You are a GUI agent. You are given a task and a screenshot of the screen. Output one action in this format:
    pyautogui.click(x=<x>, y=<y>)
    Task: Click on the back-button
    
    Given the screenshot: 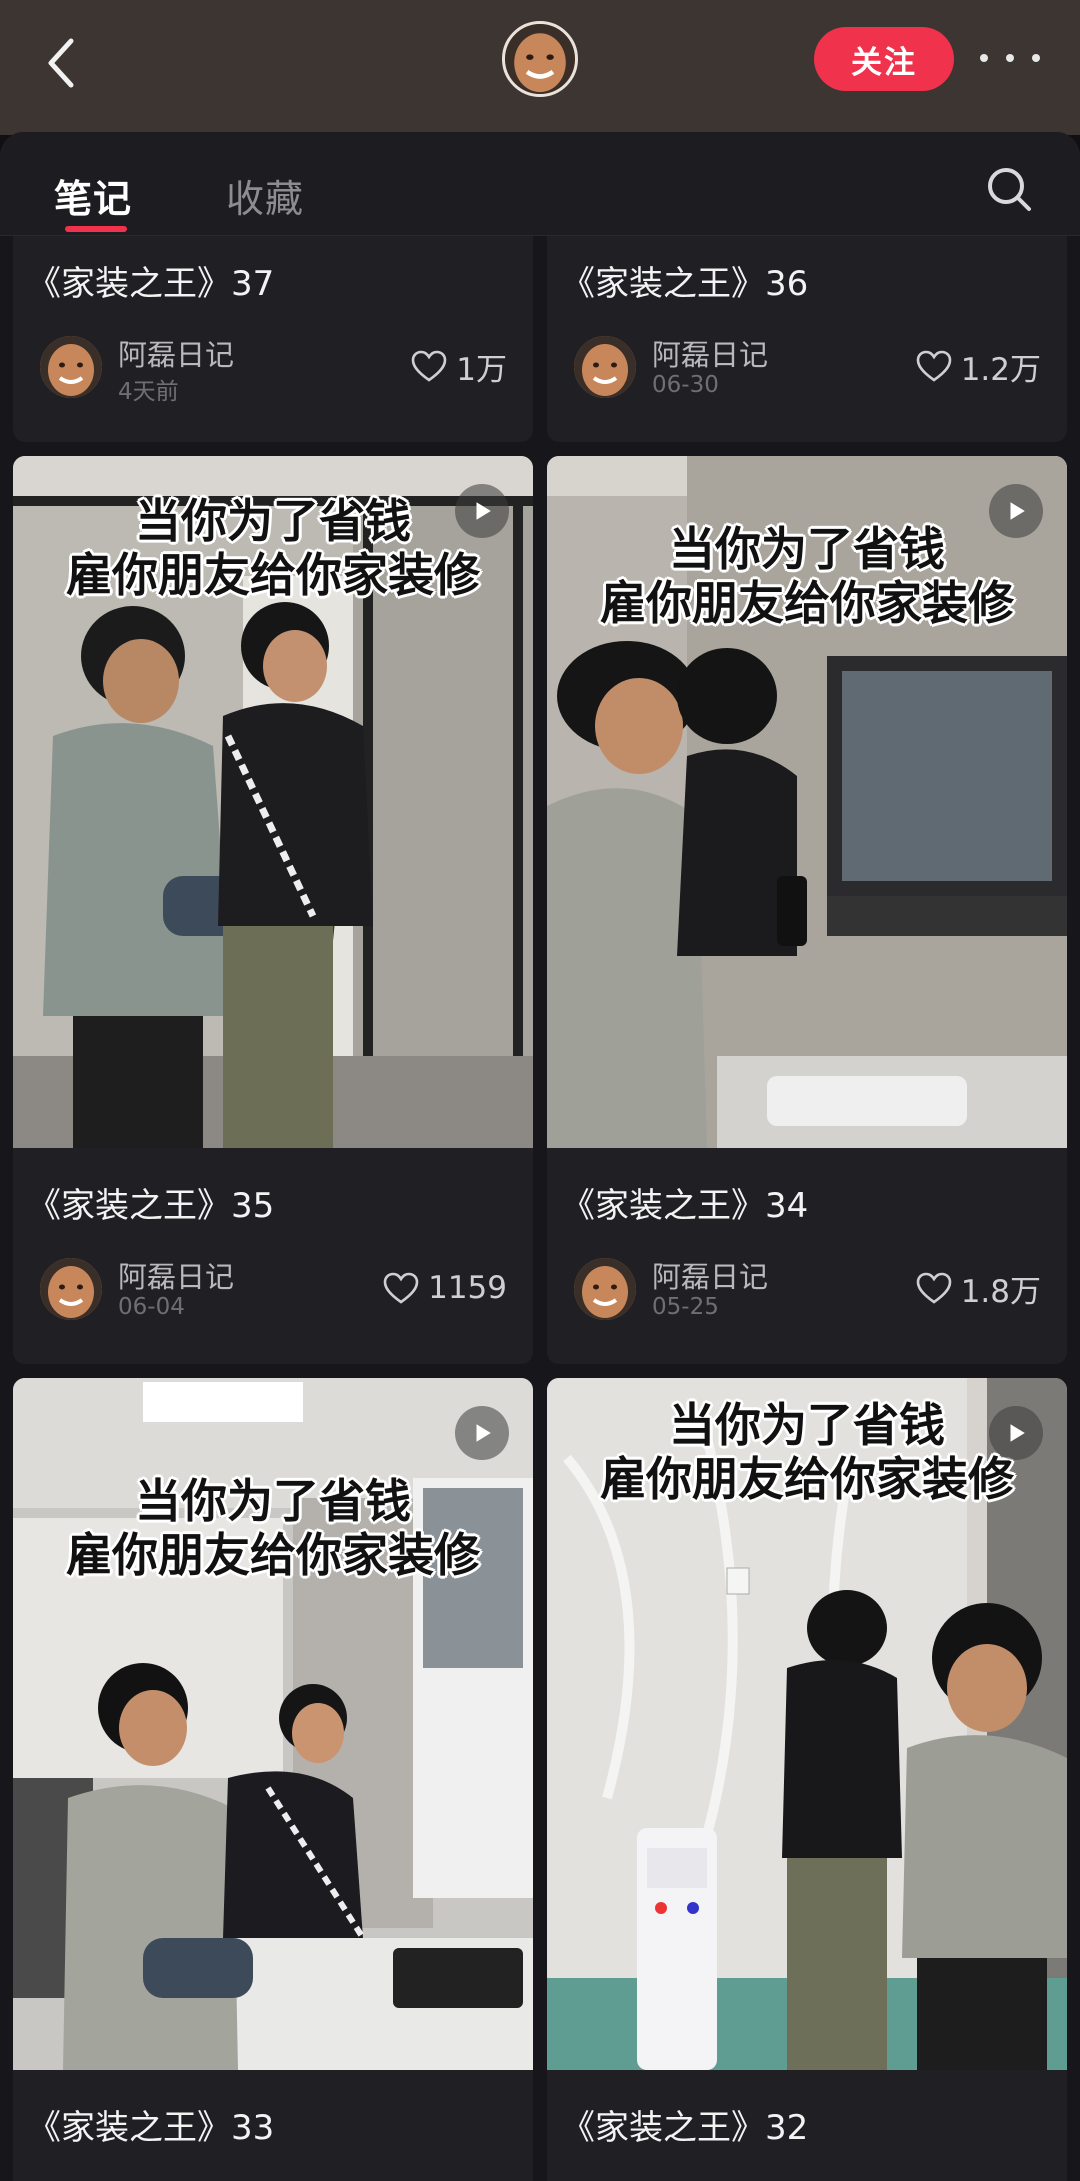 What is the action you would take?
    pyautogui.click(x=62, y=63)
    